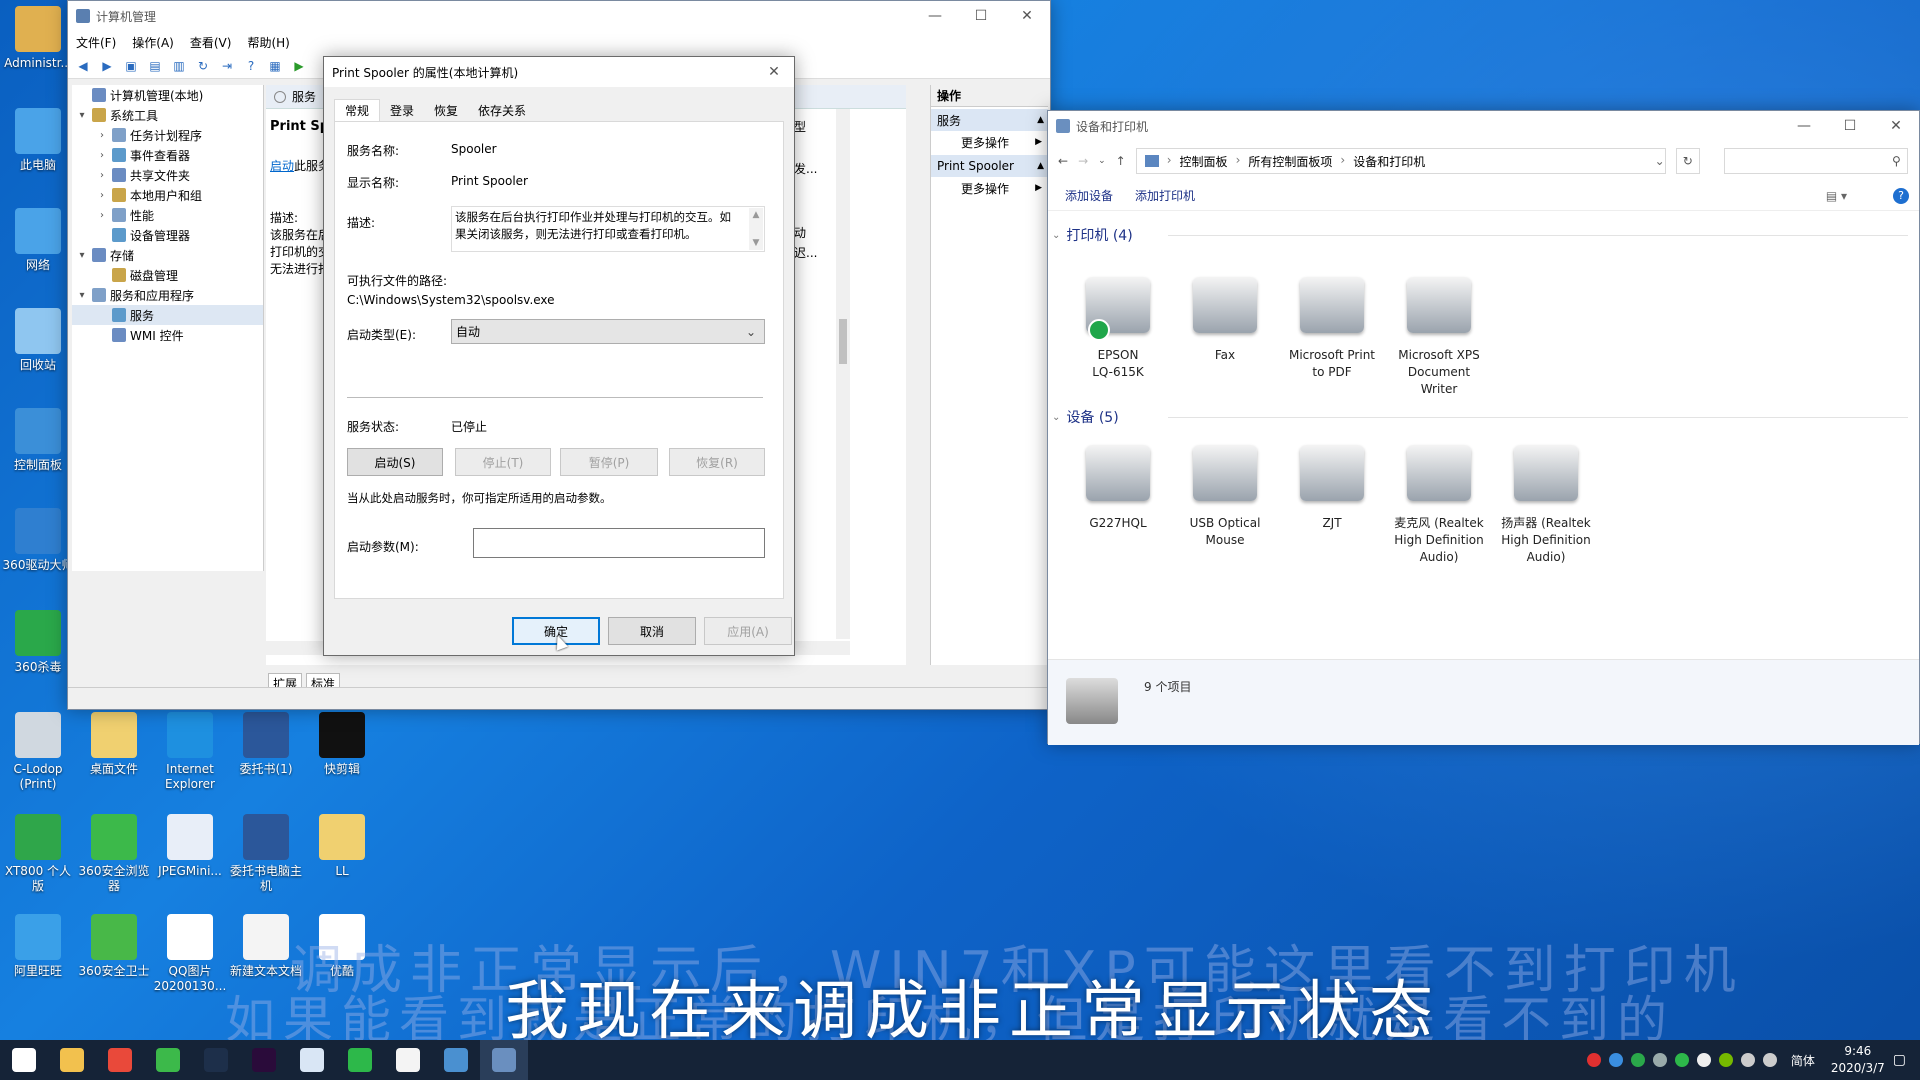  I want to click on desktop-icon: 委托书电脑主机, so click(266, 854).